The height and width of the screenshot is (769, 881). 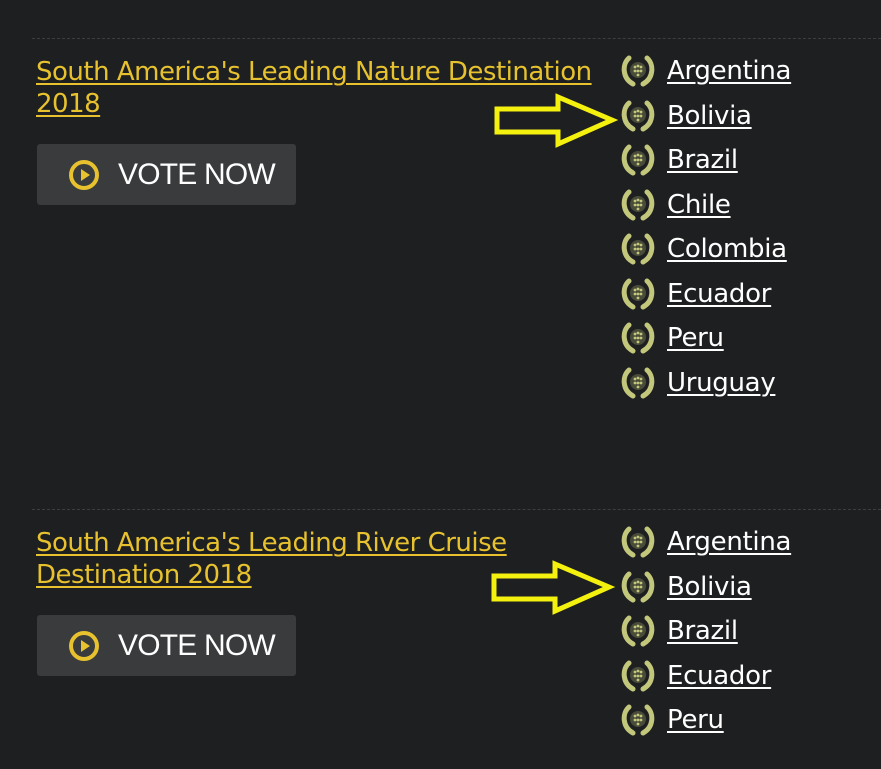 I want to click on nominee-link-uruguay: Uruguay, so click(x=721, y=383).